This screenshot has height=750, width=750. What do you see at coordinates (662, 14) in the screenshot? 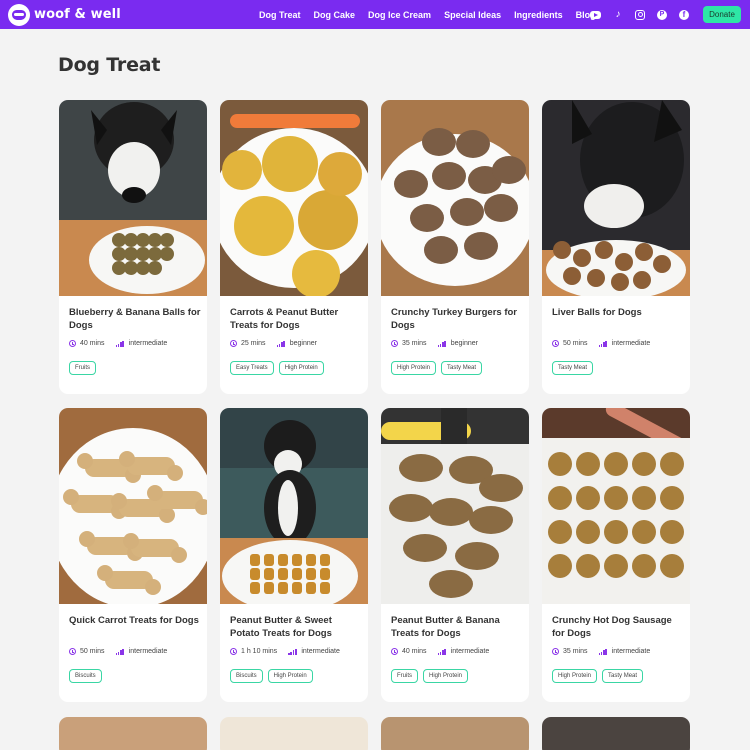
I see `pinterest-icon: P` at bounding box center [662, 14].